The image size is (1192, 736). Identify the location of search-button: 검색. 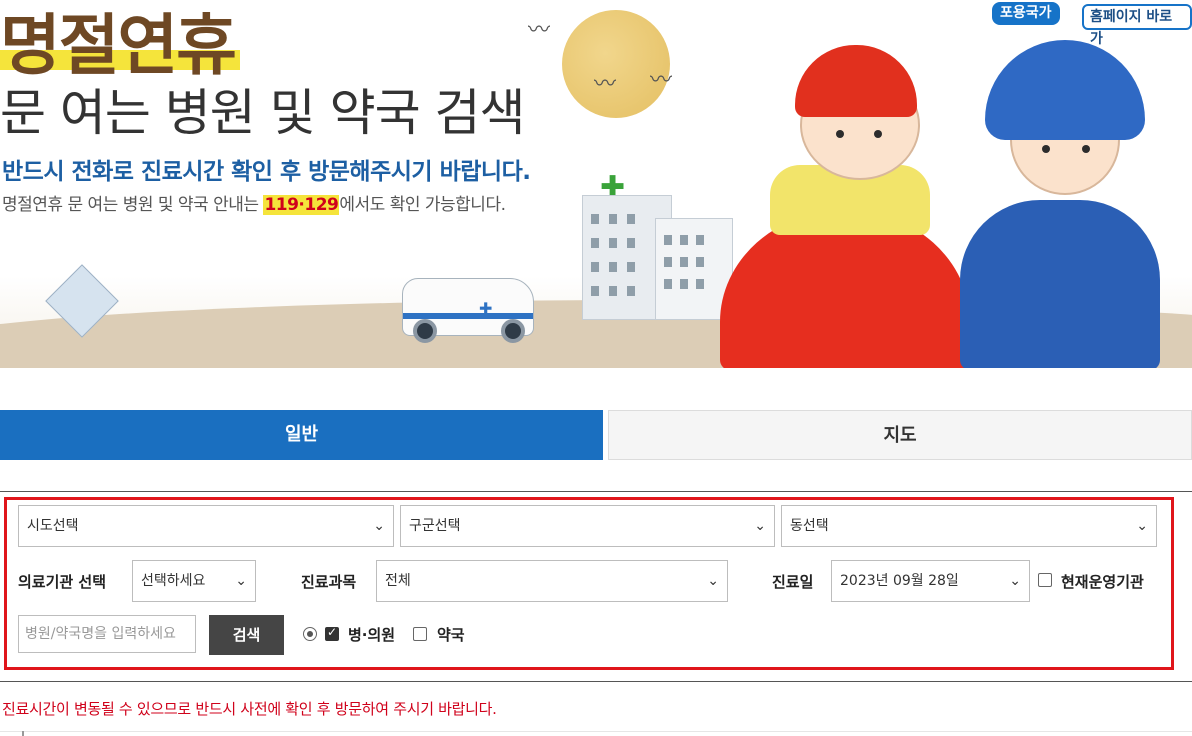
(246, 635).